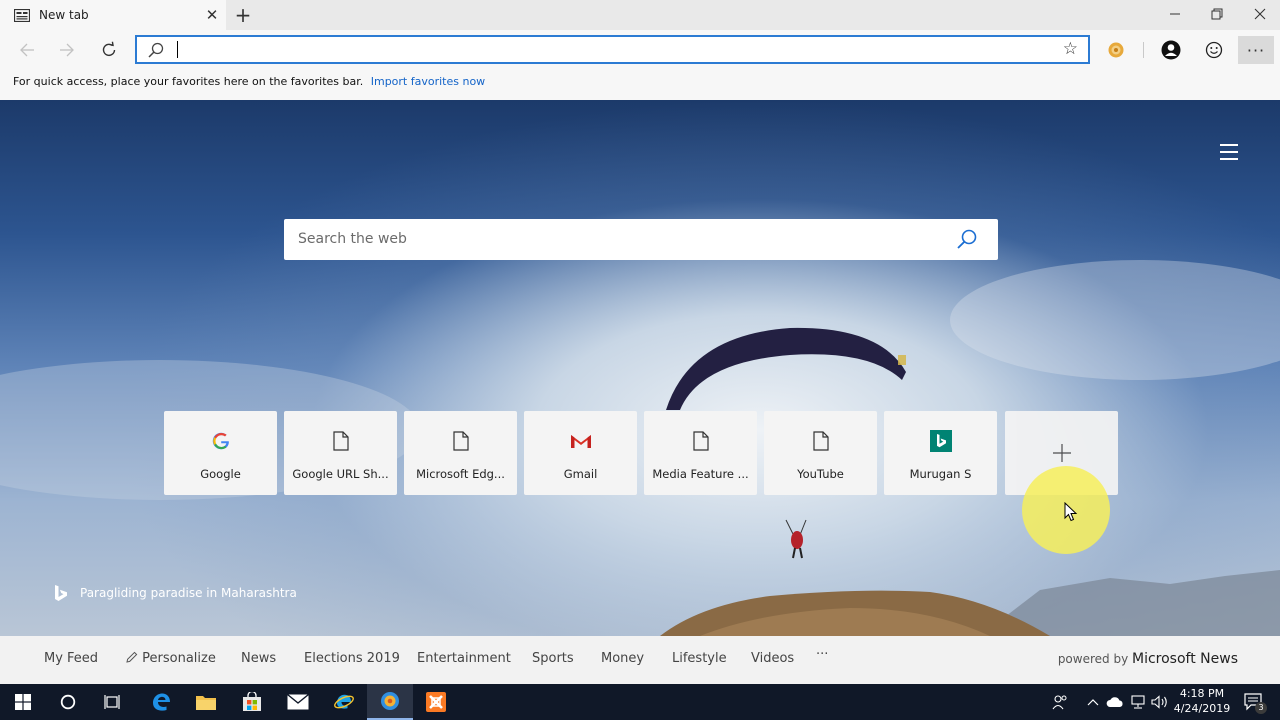 This screenshot has height=720, width=1280. I want to click on tray-volume, so click(1160, 702).